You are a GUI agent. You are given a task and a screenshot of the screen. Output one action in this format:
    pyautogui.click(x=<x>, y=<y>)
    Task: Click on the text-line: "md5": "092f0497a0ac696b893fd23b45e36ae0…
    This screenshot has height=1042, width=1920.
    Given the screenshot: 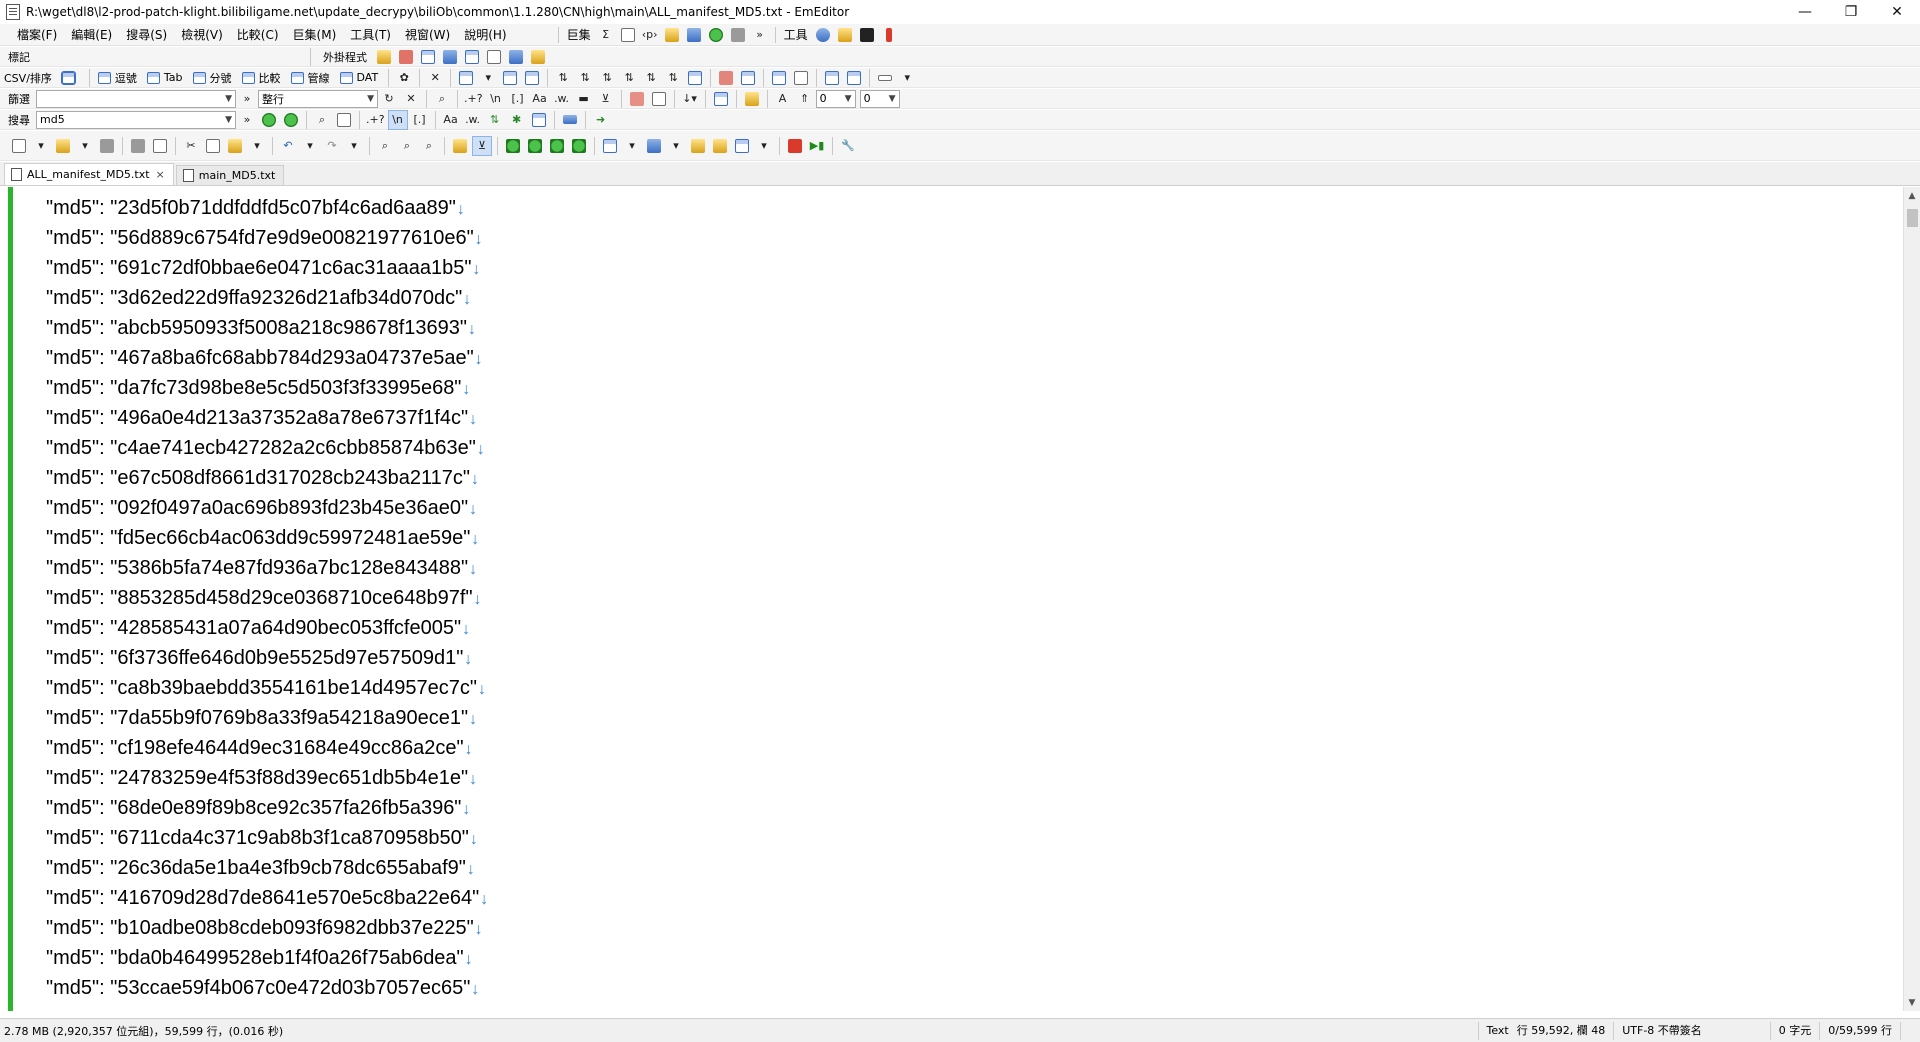 What is the action you would take?
    pyautogui.click(x=267, y=508)
    